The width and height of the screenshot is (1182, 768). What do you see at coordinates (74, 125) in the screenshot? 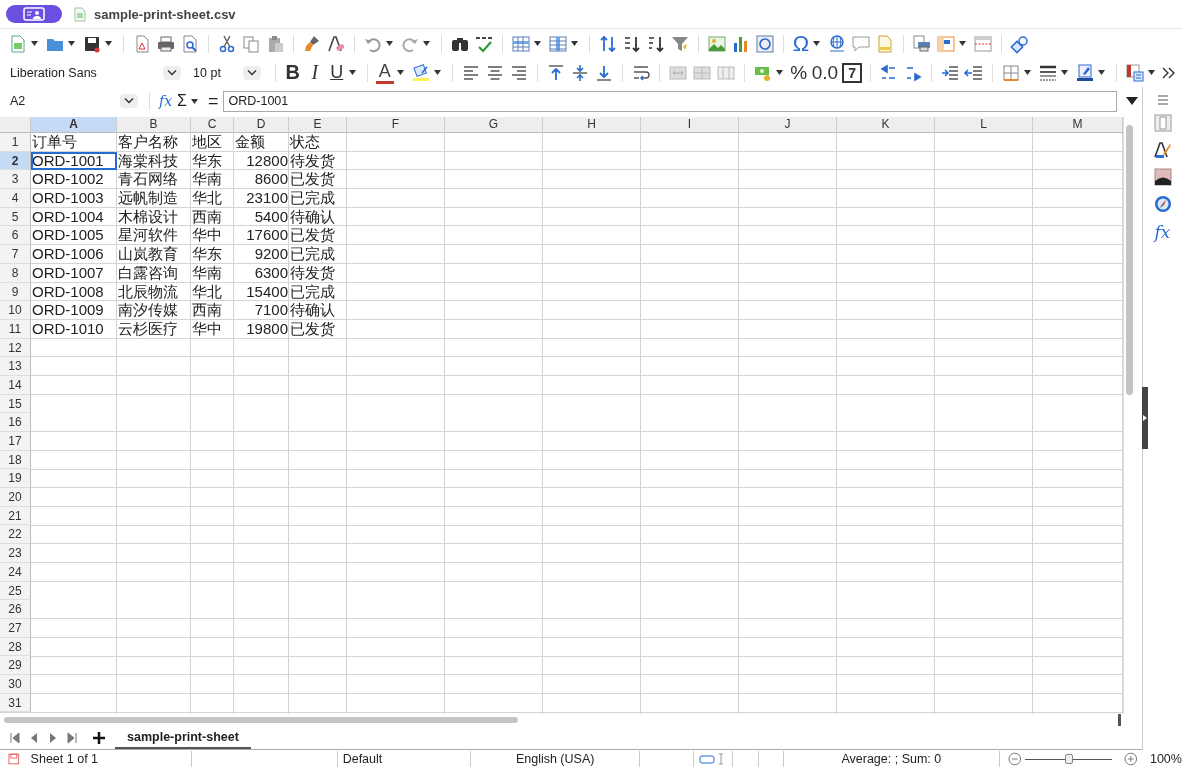
I see `column-header: A` at bounding box center [74, 125].